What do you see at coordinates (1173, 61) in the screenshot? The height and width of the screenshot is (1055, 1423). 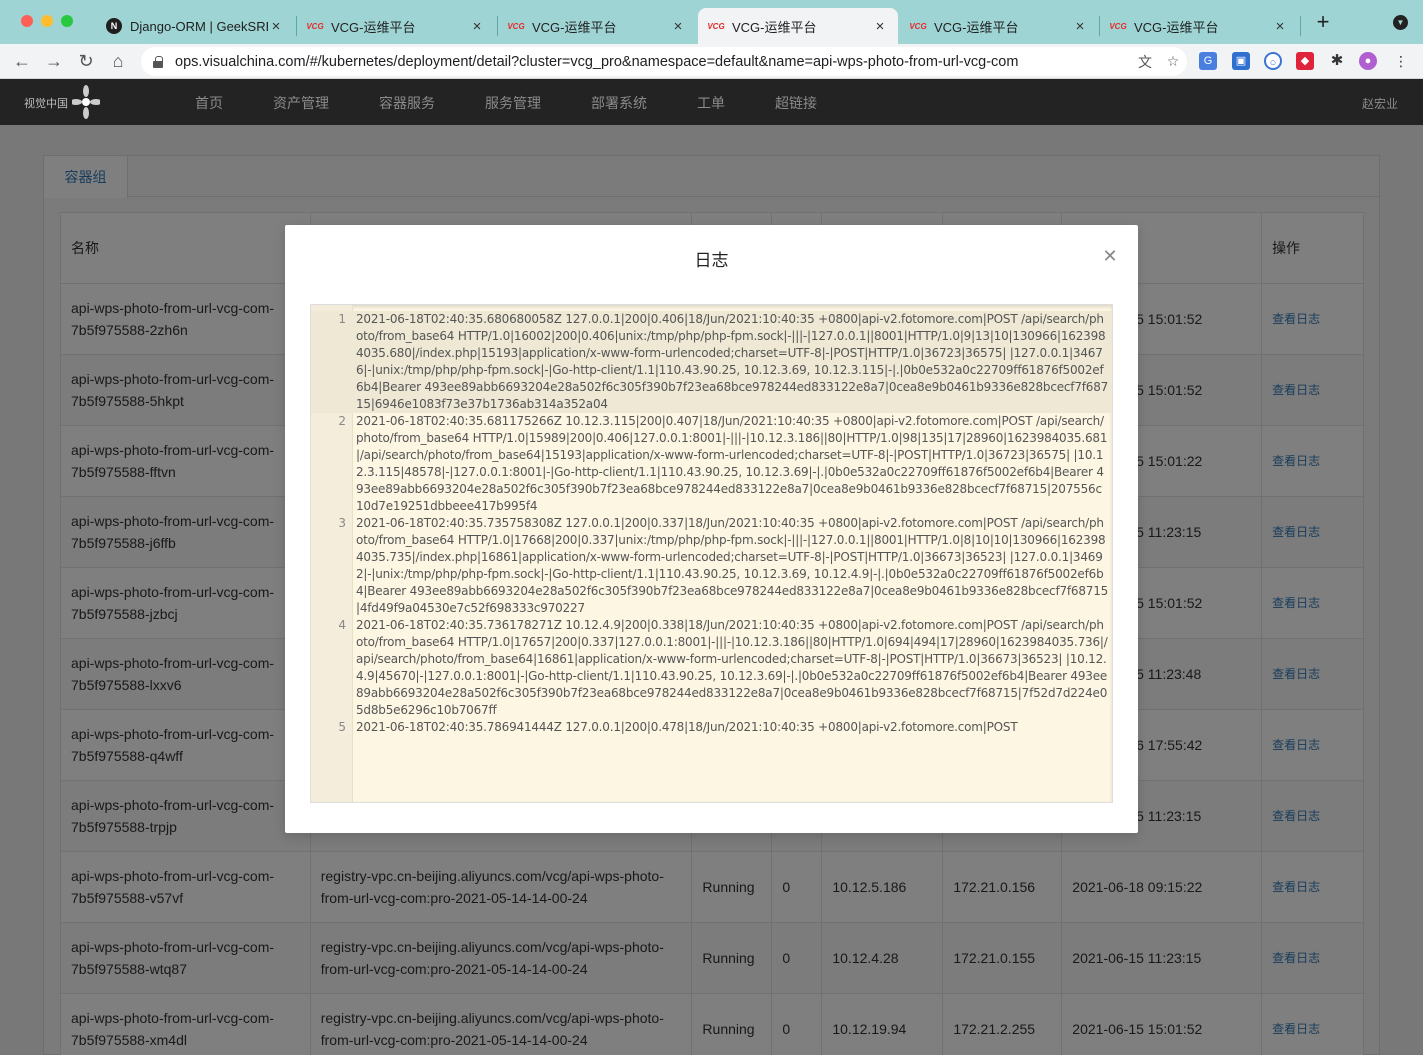 I see `bookmark-star-icon: ☆` at bounding box center [1173, 61].